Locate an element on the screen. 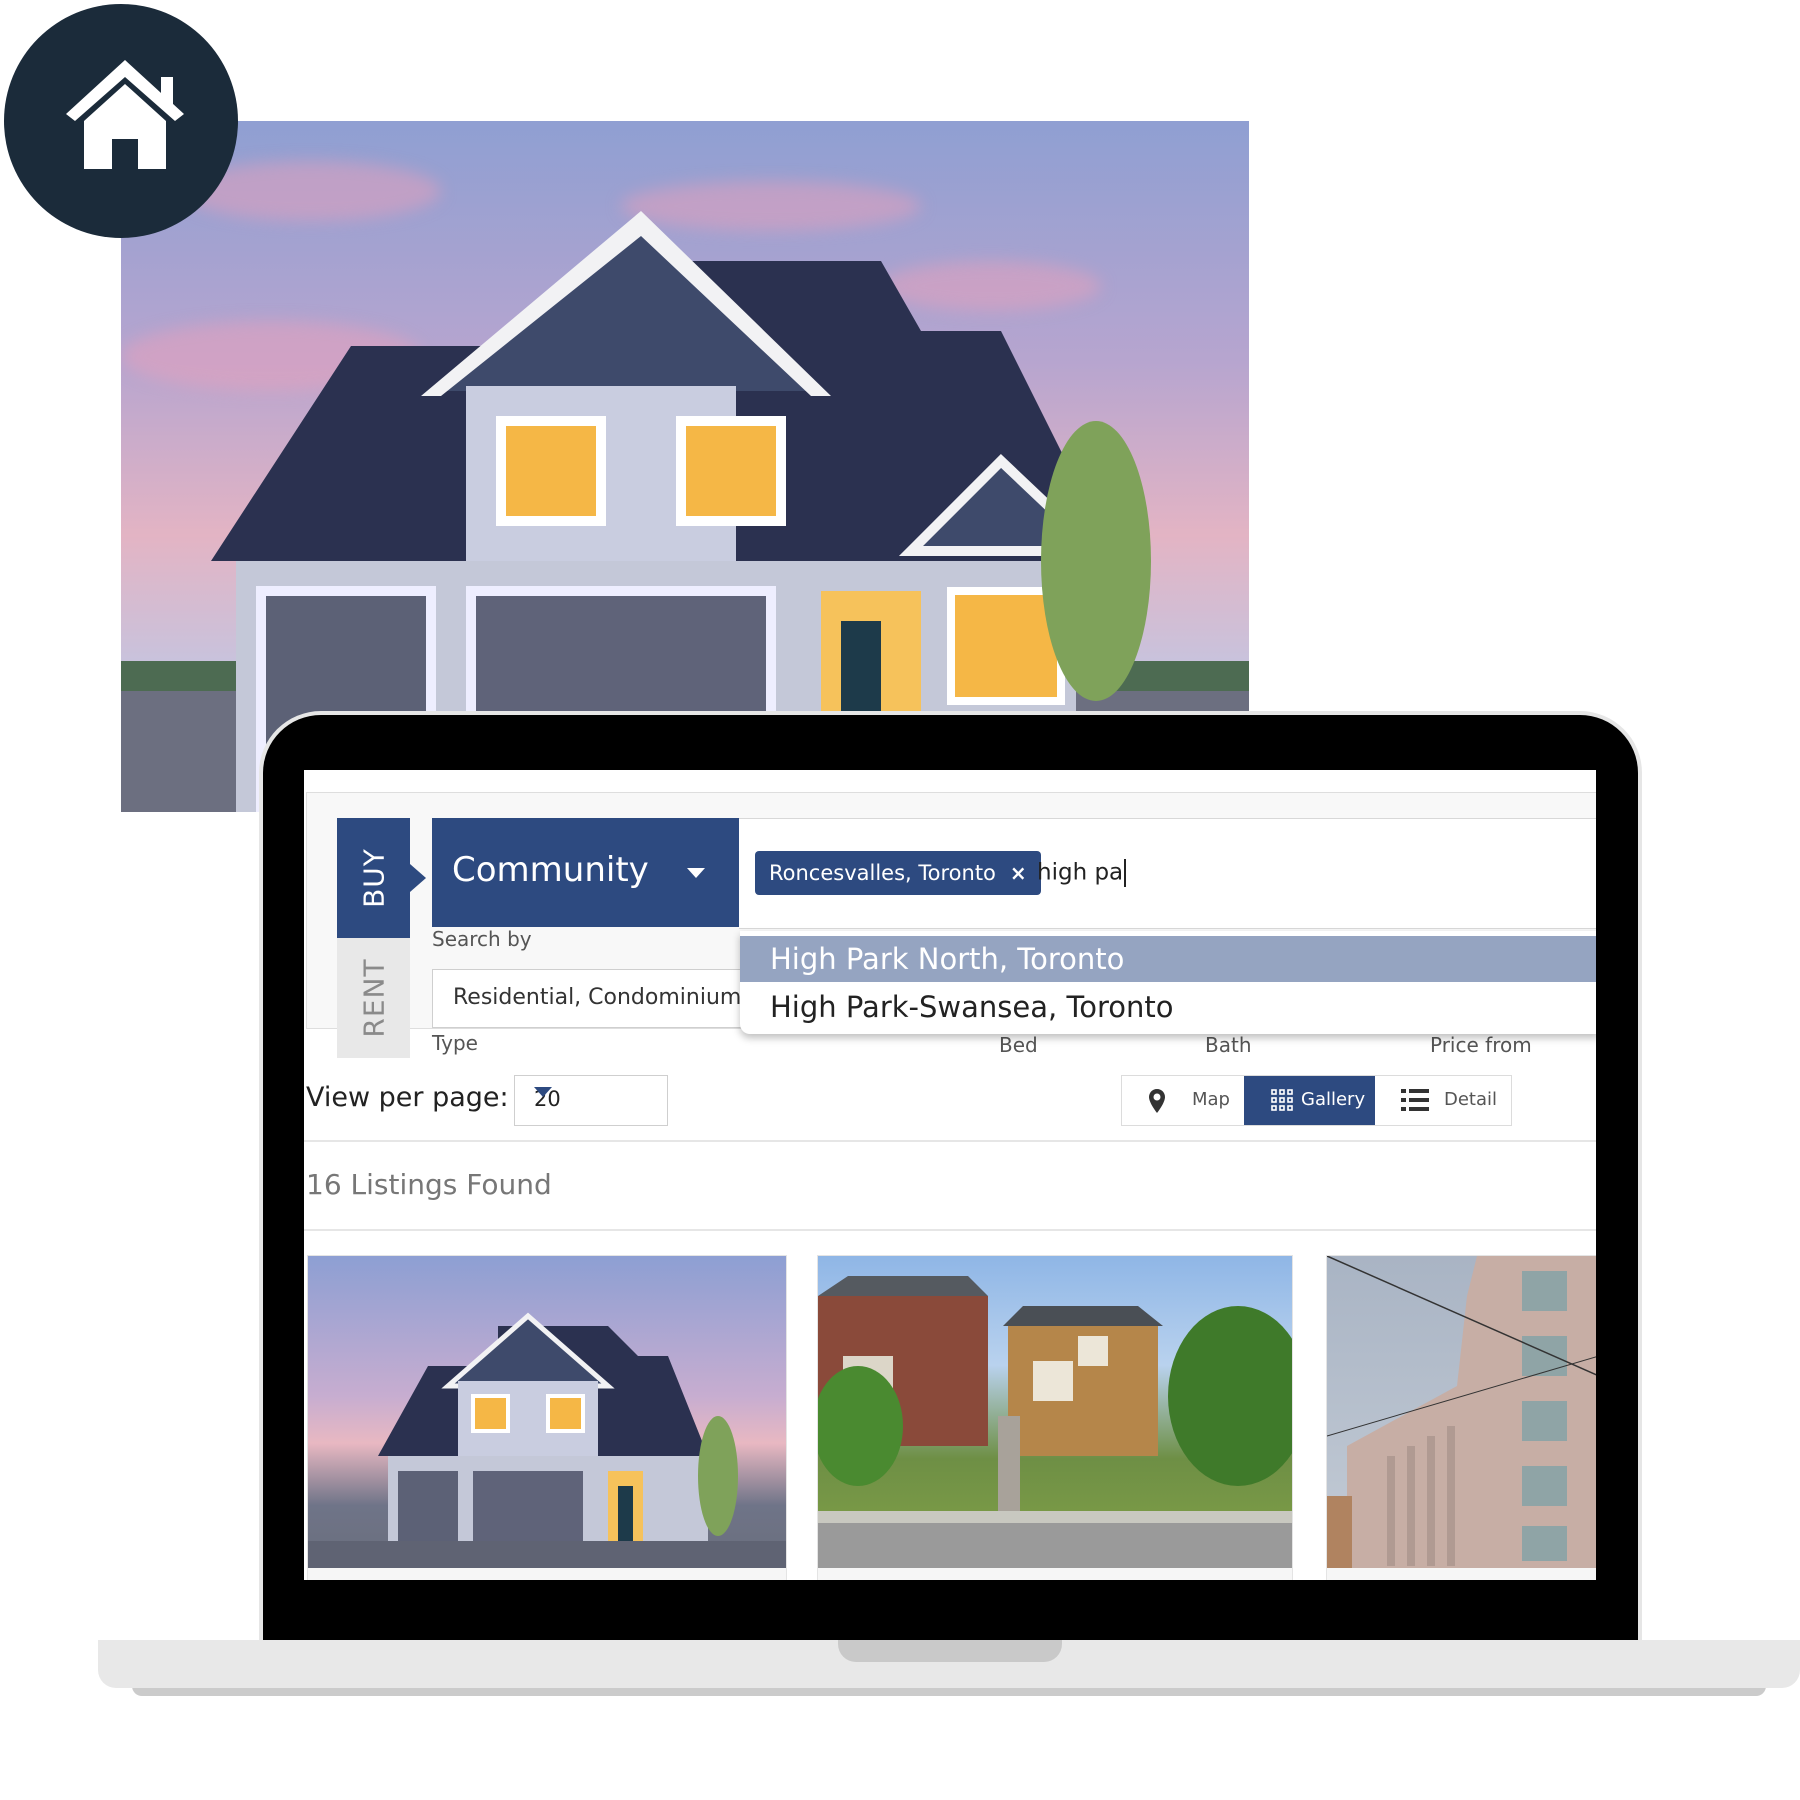 Image resolution: width=1800 pixels, height=1800 pixels. tab-buy: BUY is located at coordinates (381, 878).